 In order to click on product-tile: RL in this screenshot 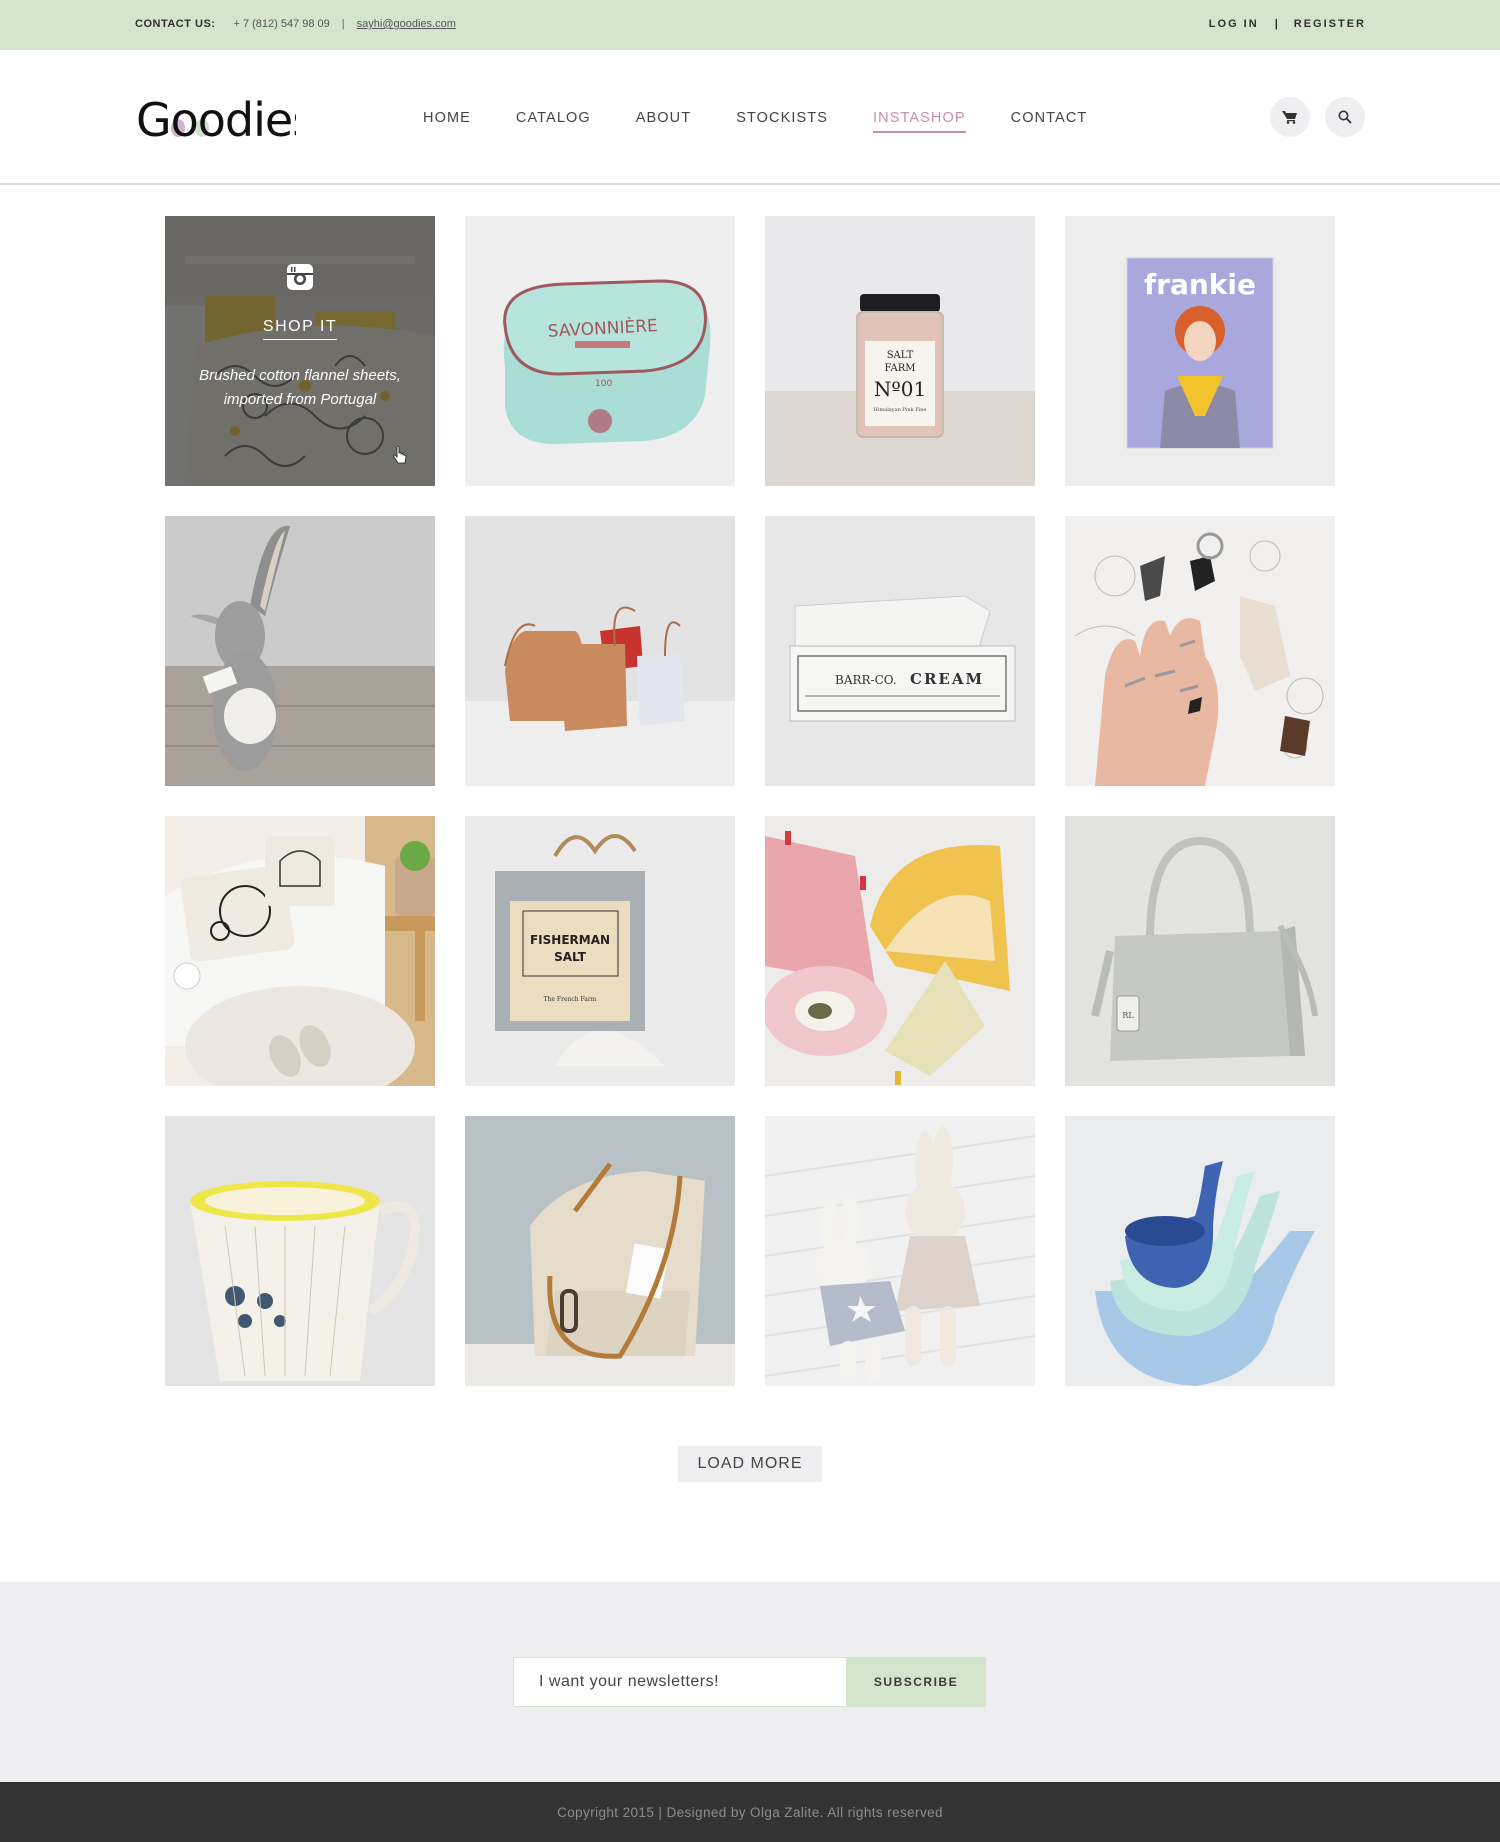, I will do `click(1200, 951)`.